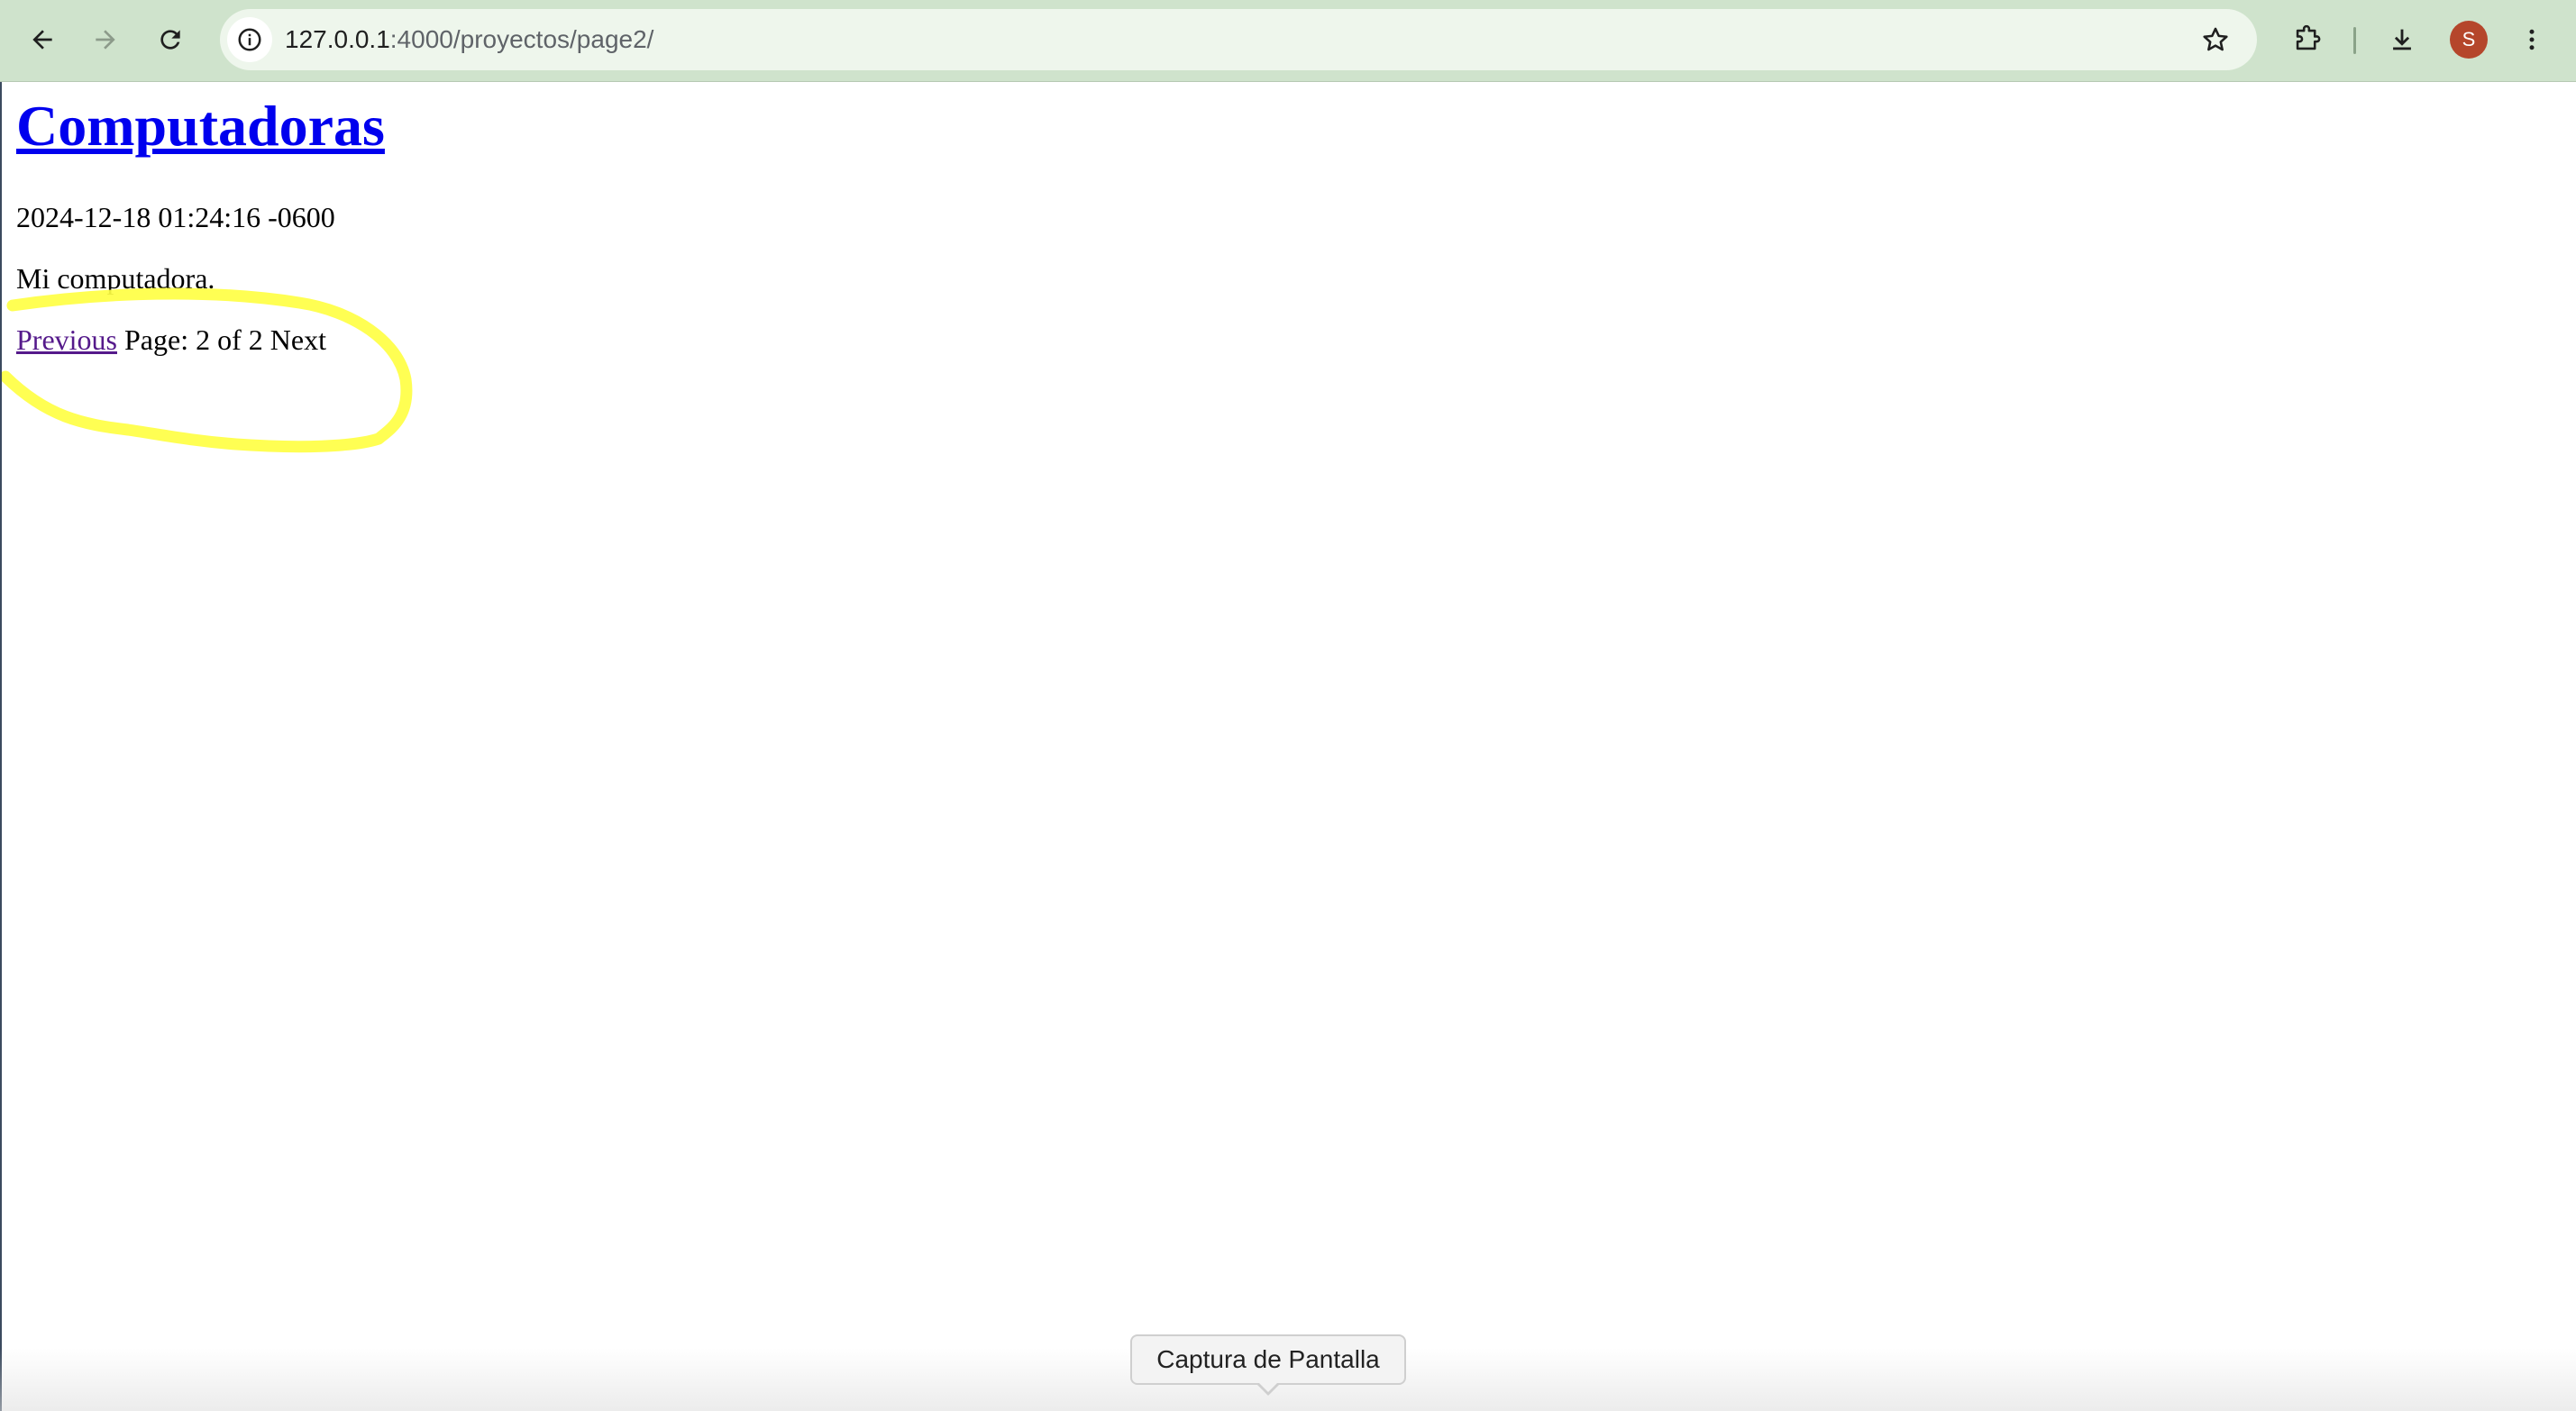 The height and width of the screenshot is (1411, 2576). What do you see at coordinates (1268, 1388) in the screenshot?
I see `tooltip-pointer` at bounding box center [1268, 1388].